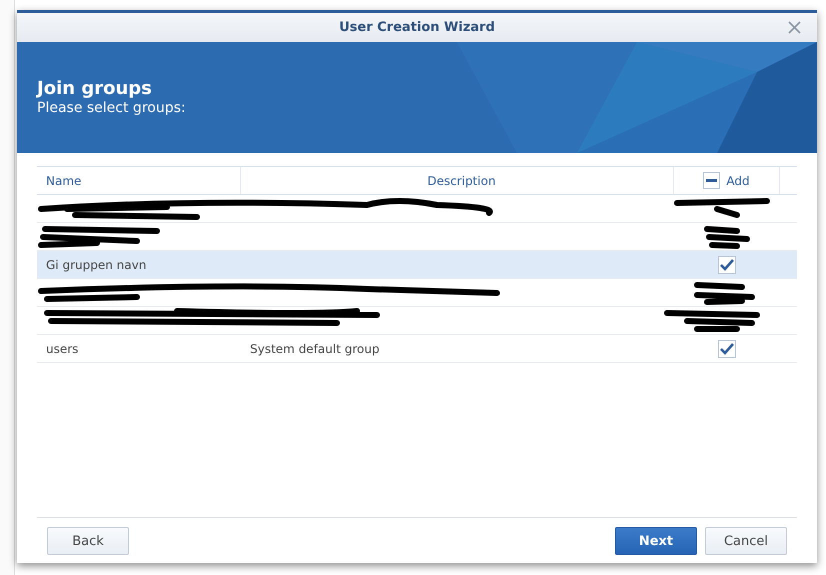  I want to click on table-cell-text: System default group, so click(314, 349).